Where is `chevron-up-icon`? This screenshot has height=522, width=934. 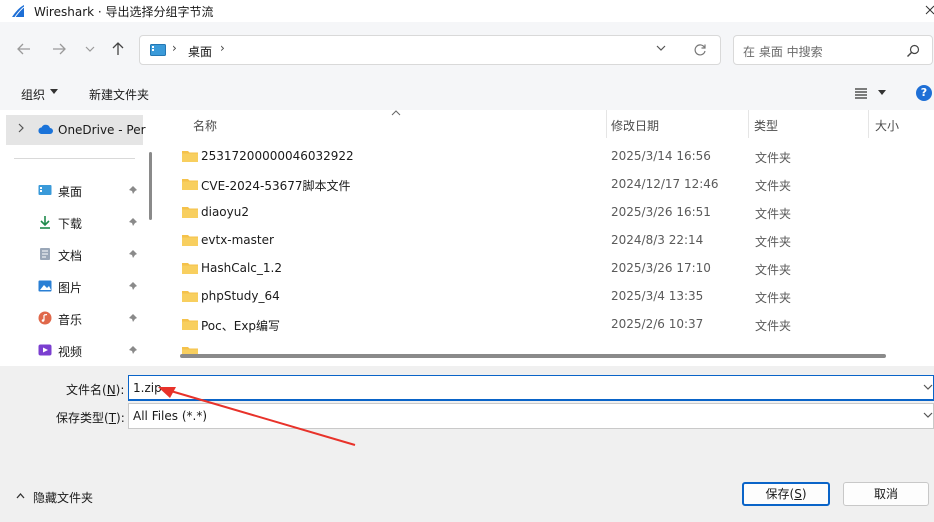 chevron-up-icon is located at coordinates (20, 496).